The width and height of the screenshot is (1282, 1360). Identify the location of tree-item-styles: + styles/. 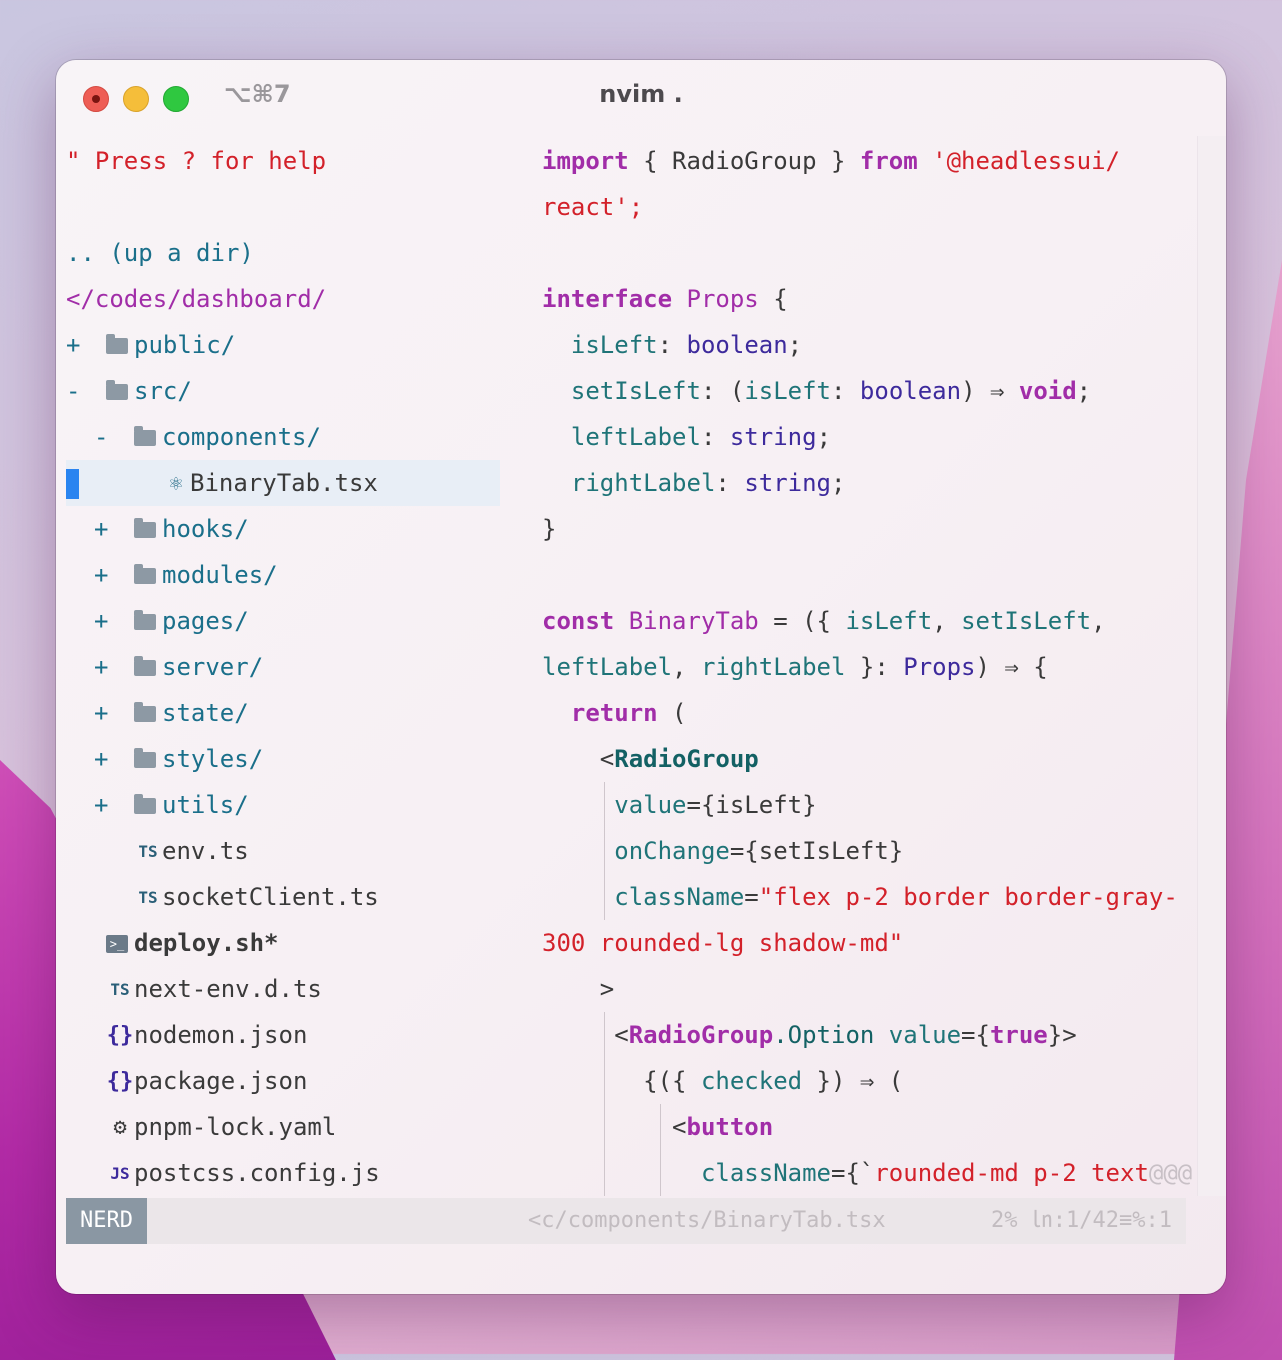
(283, 759).